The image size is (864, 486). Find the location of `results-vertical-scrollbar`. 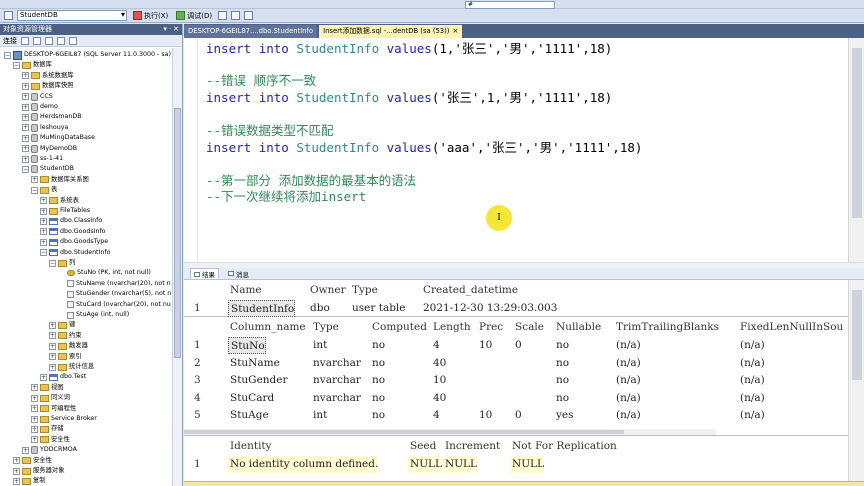

results-vertical-scrollbar is located at coordinates (856, 383).